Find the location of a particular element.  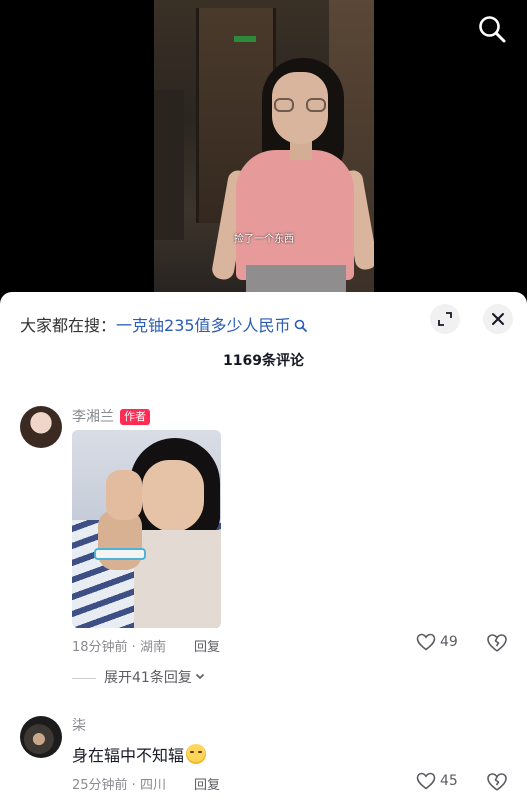

divider-line is located at coordinates (84, 678).